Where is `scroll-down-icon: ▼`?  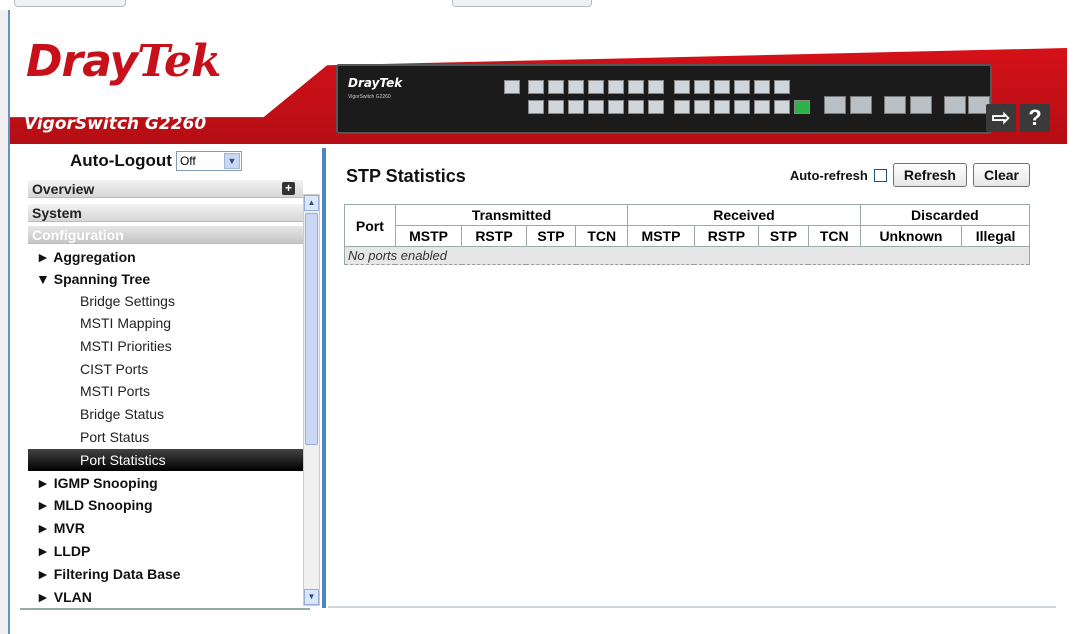 scroll-down-icon: ▼ is located at coordinates (311, 597).